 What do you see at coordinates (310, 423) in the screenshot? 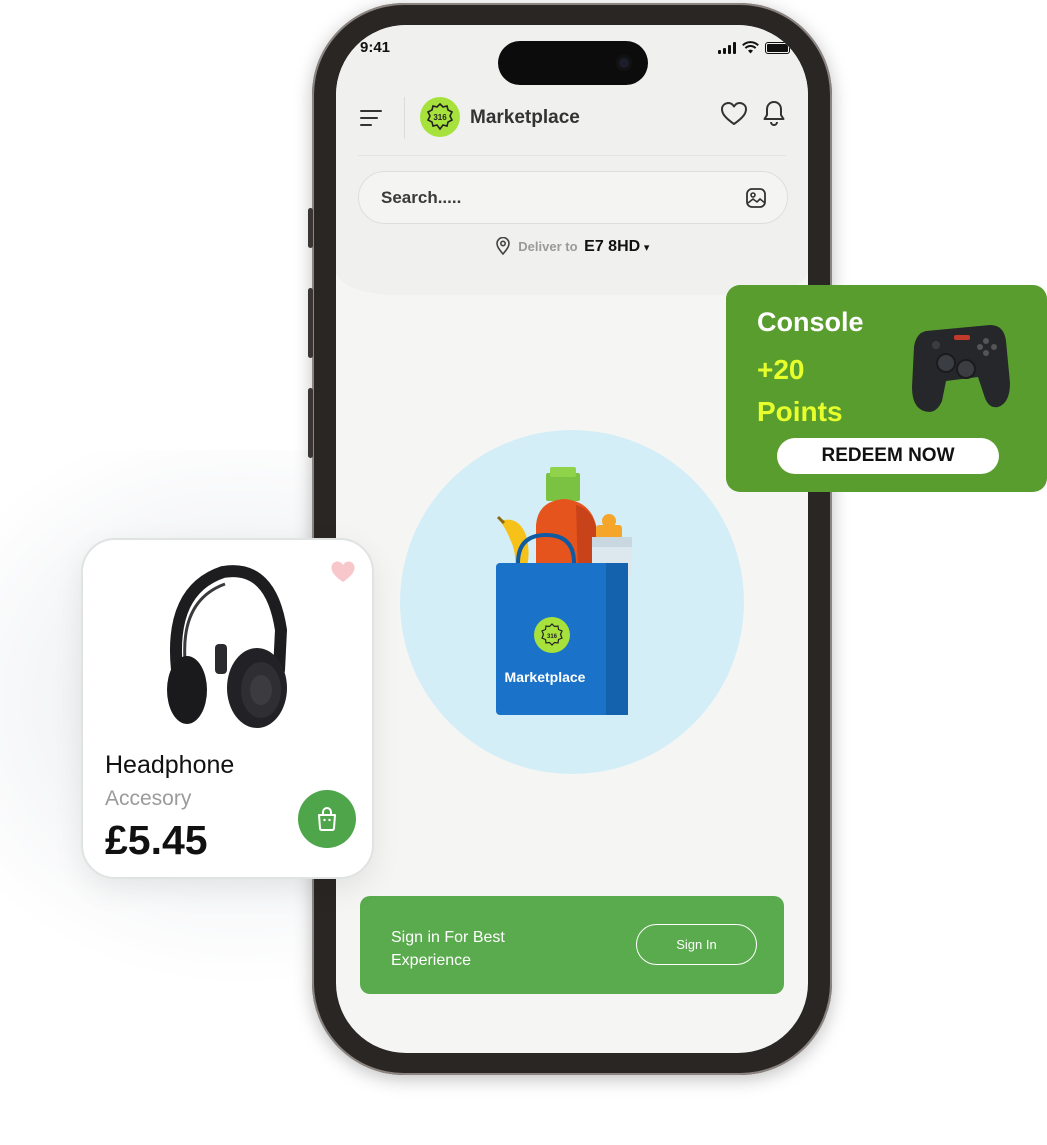
I see `phone-volume-down-button` at bounding box center [310, 423].